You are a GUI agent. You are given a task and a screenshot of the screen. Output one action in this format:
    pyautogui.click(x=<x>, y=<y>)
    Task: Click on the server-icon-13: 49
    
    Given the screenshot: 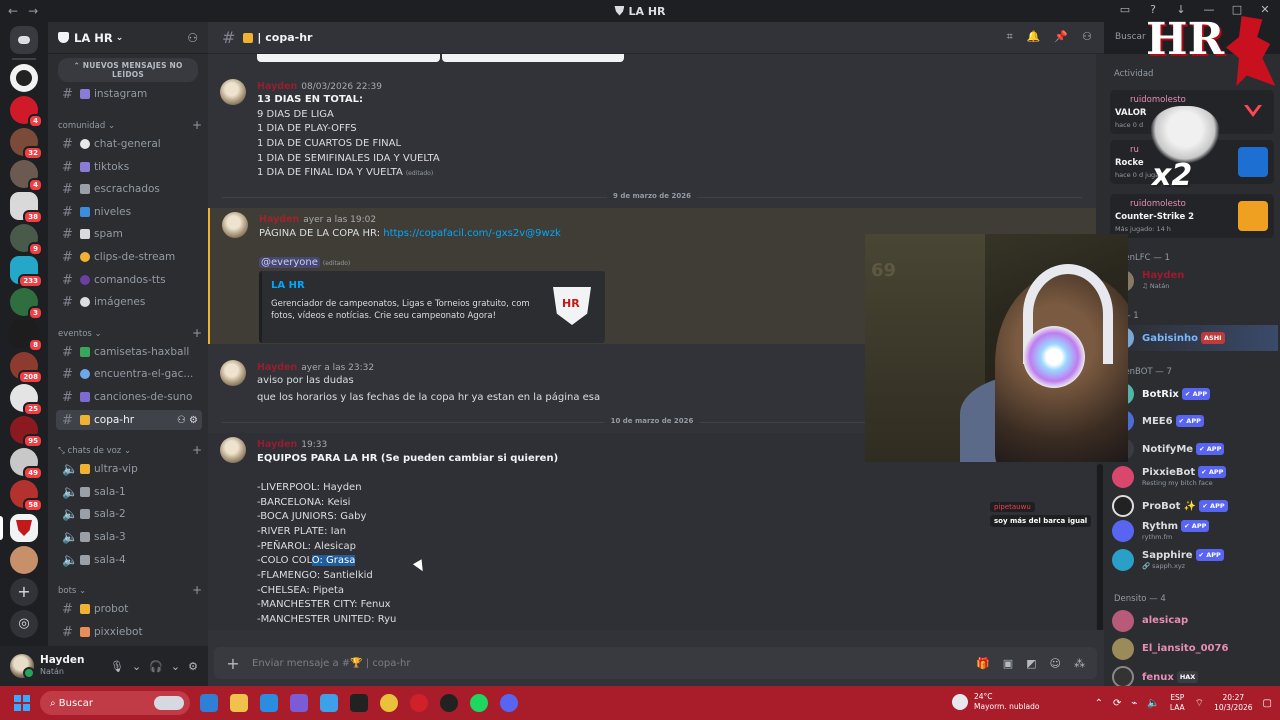 What is the action you would take?
    pyautogui.click(x=26, y=464)
    